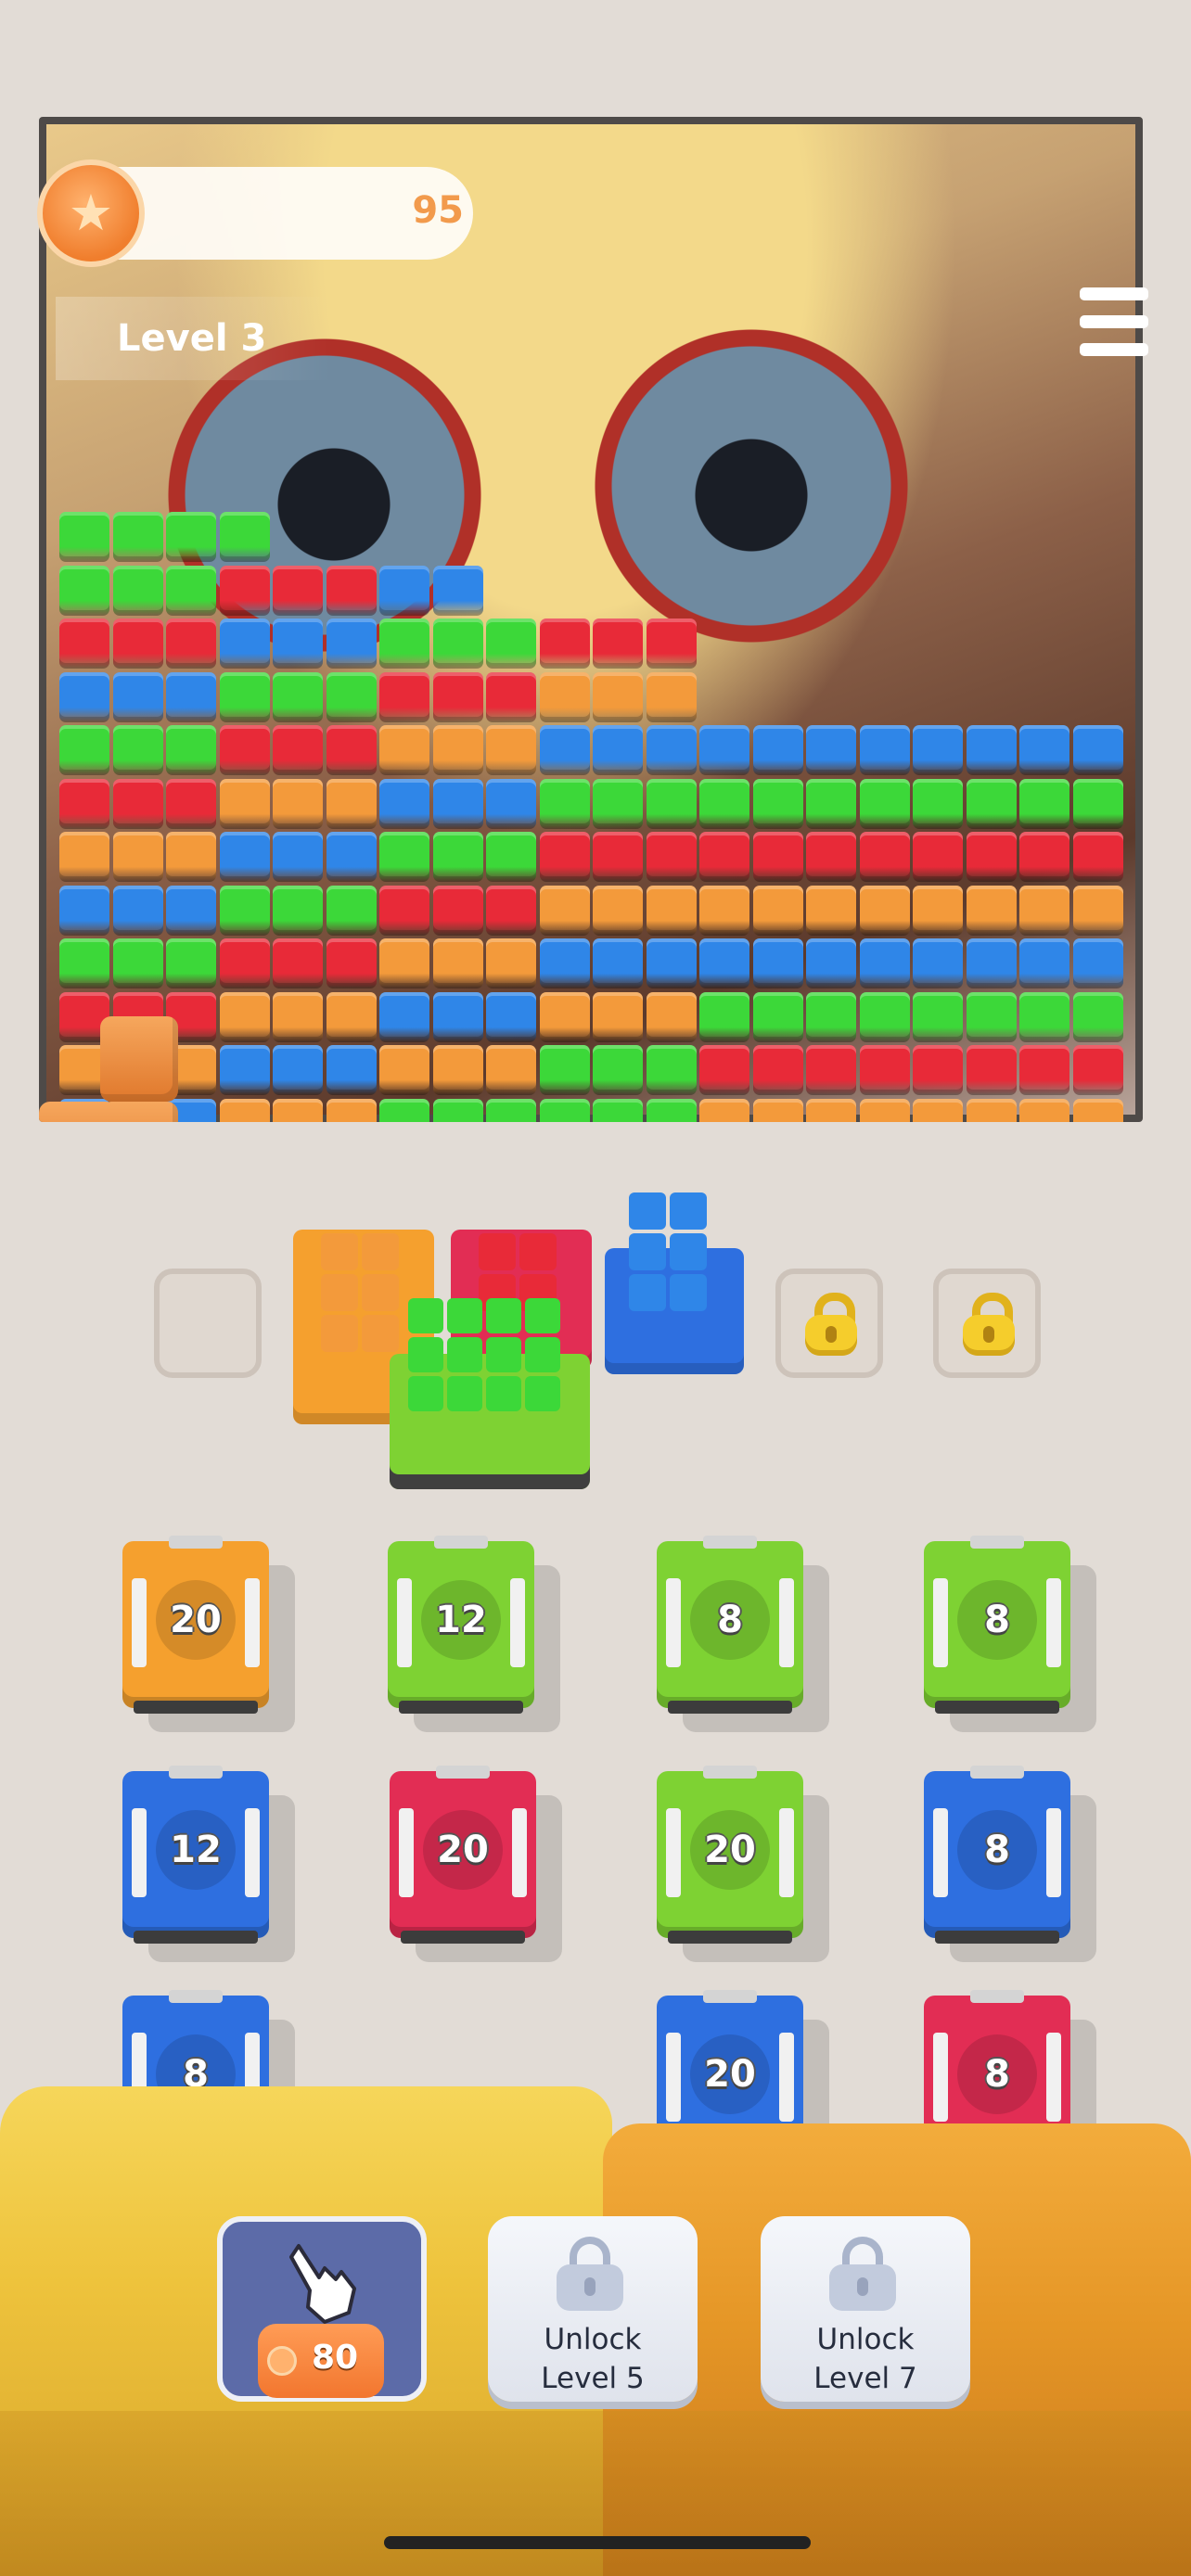 This screenshot has width=1191, height=2576. I want to click on truck-green: 12, so click(474, 1634).